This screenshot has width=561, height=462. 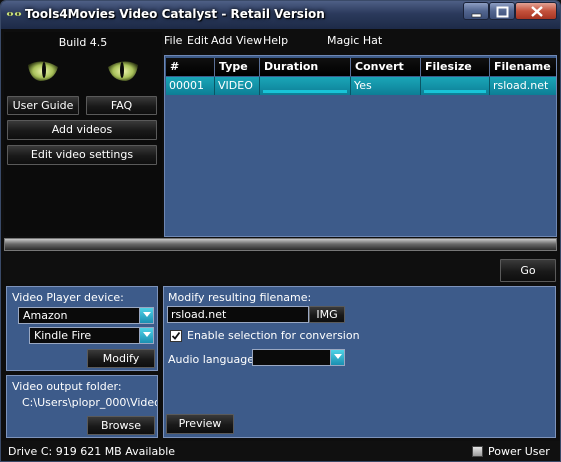 What do you see at coordinates (121, 358) in the screenshot?
I see `modify-button: Modify` at bounding box center [121, 358].